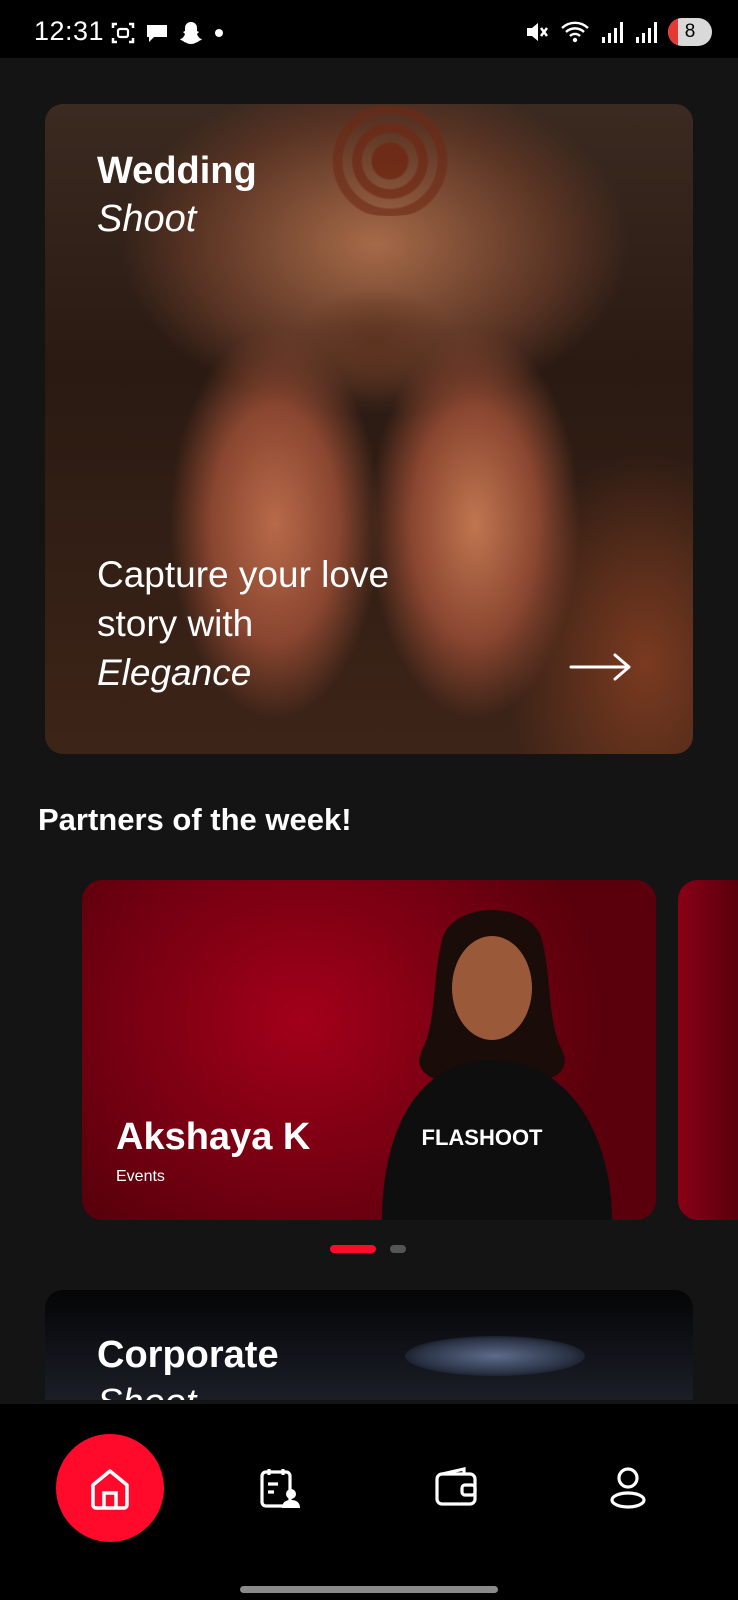 This screenshot has height=1600, width=738. What do you see at coordinates (157, 33) in the screenshot?
I see `chat-icon` at bounding box center [157, 33].